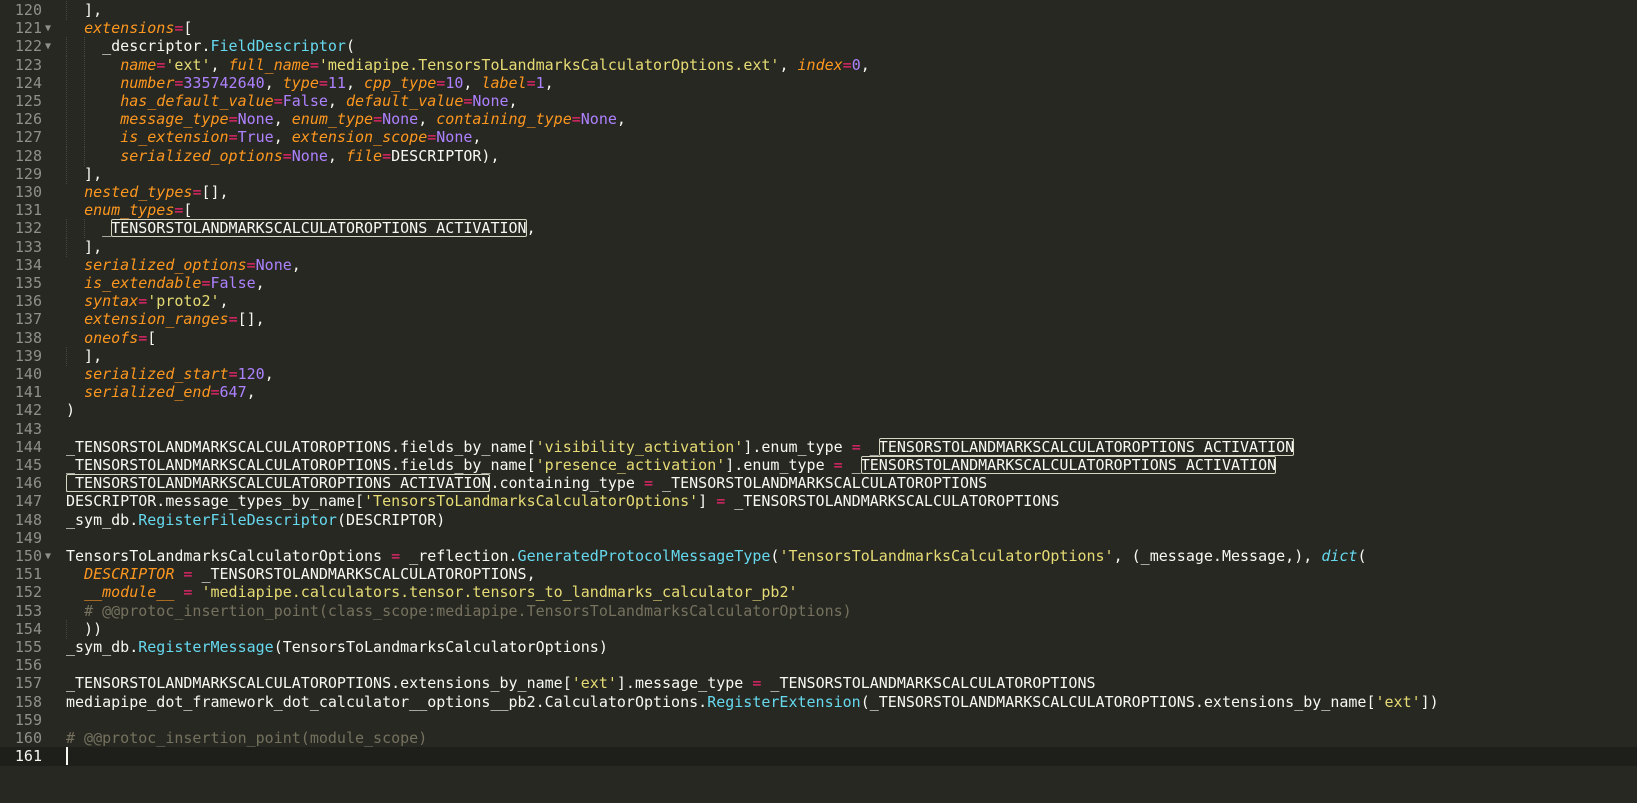 The width and height of the screenshot is (1637, 803). I want to click on code-line: 143, so click(818, 429).